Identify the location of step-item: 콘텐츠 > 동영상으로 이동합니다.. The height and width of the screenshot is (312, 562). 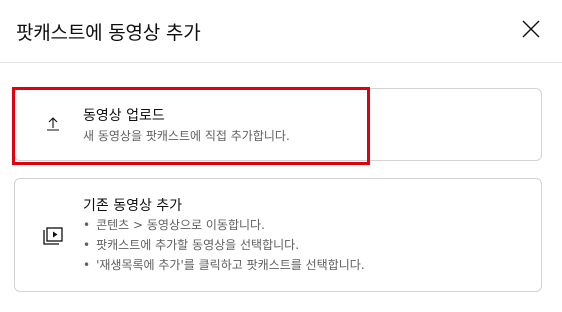
(224, 225).